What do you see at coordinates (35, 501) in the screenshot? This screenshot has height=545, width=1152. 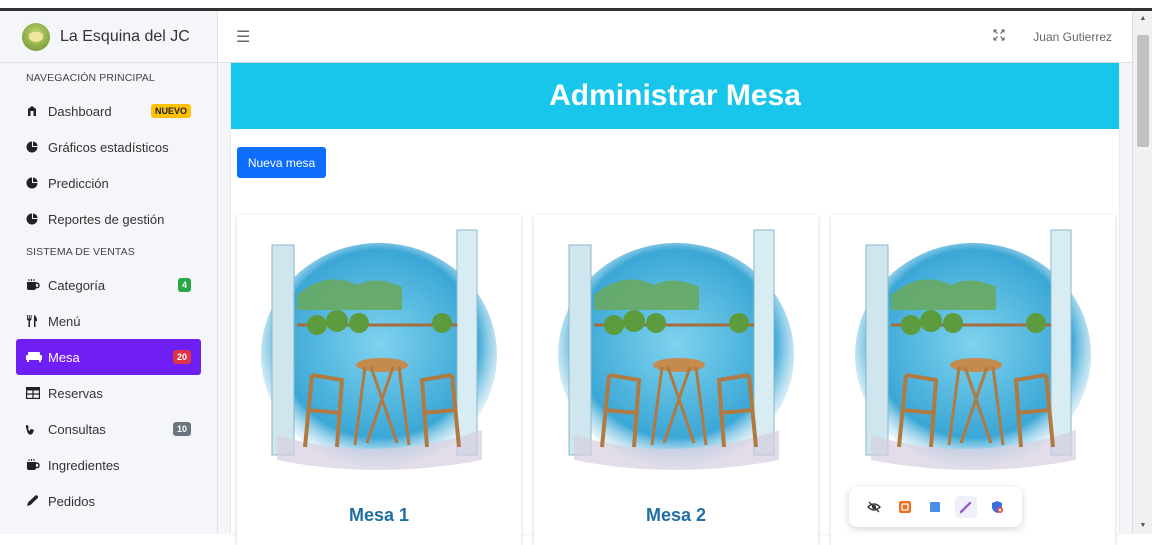 I see `pen-icon` at bounding box center [35, 501].